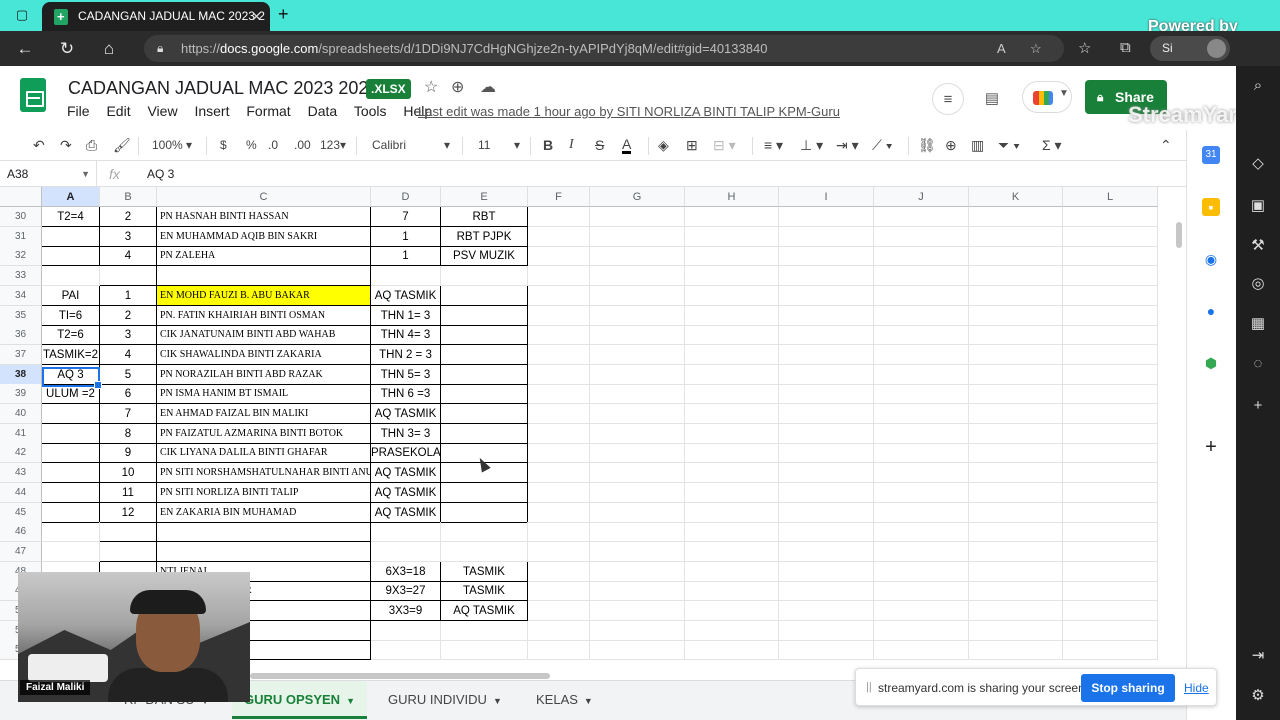 Image resolution: width=1280 pixels, height=720 pixels. Describe the element at coordinates (406, 591) in the screenshot. I see `cell-d49: 9X3=27` at that location.